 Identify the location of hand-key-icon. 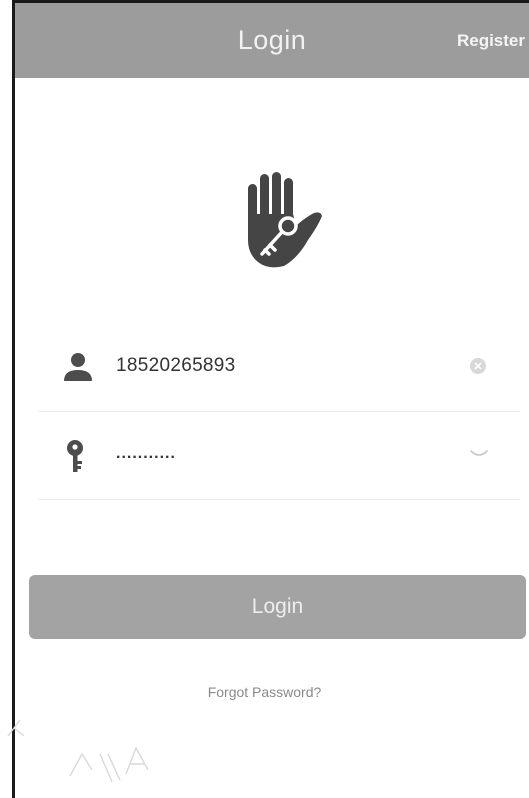
(282, 220).